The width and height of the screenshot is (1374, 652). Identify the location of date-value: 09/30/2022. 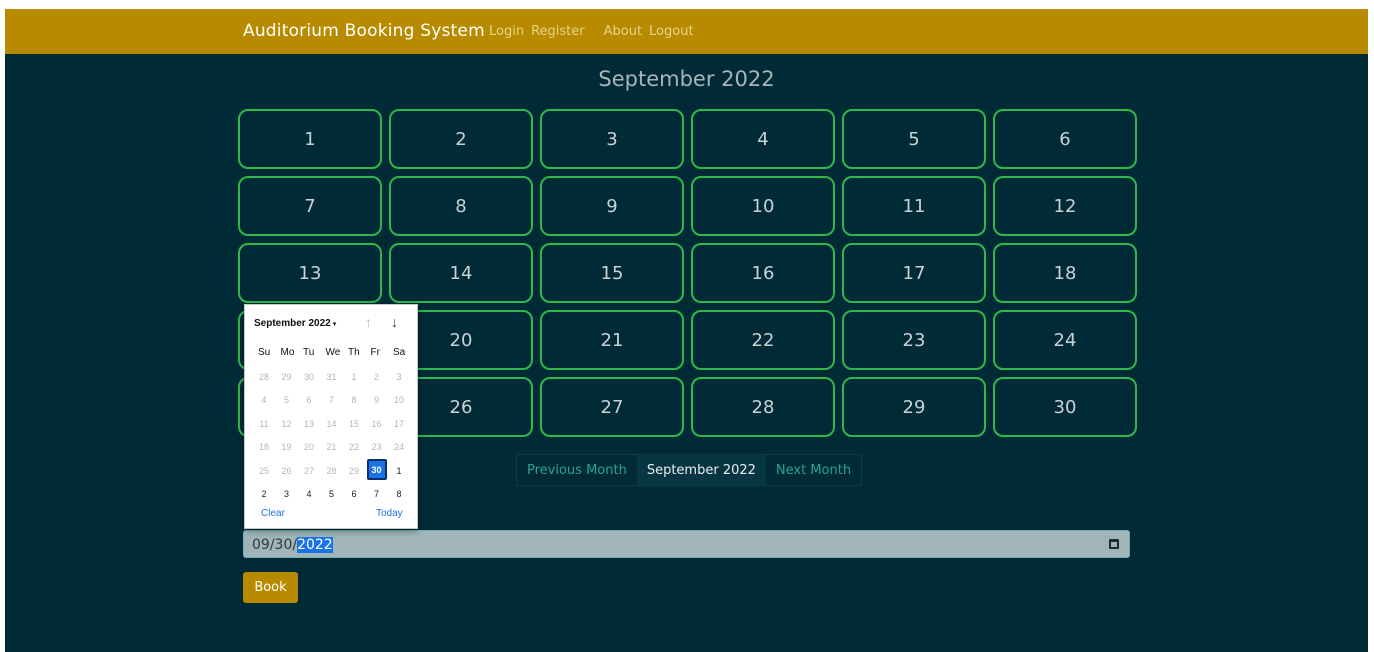
(292, 545).